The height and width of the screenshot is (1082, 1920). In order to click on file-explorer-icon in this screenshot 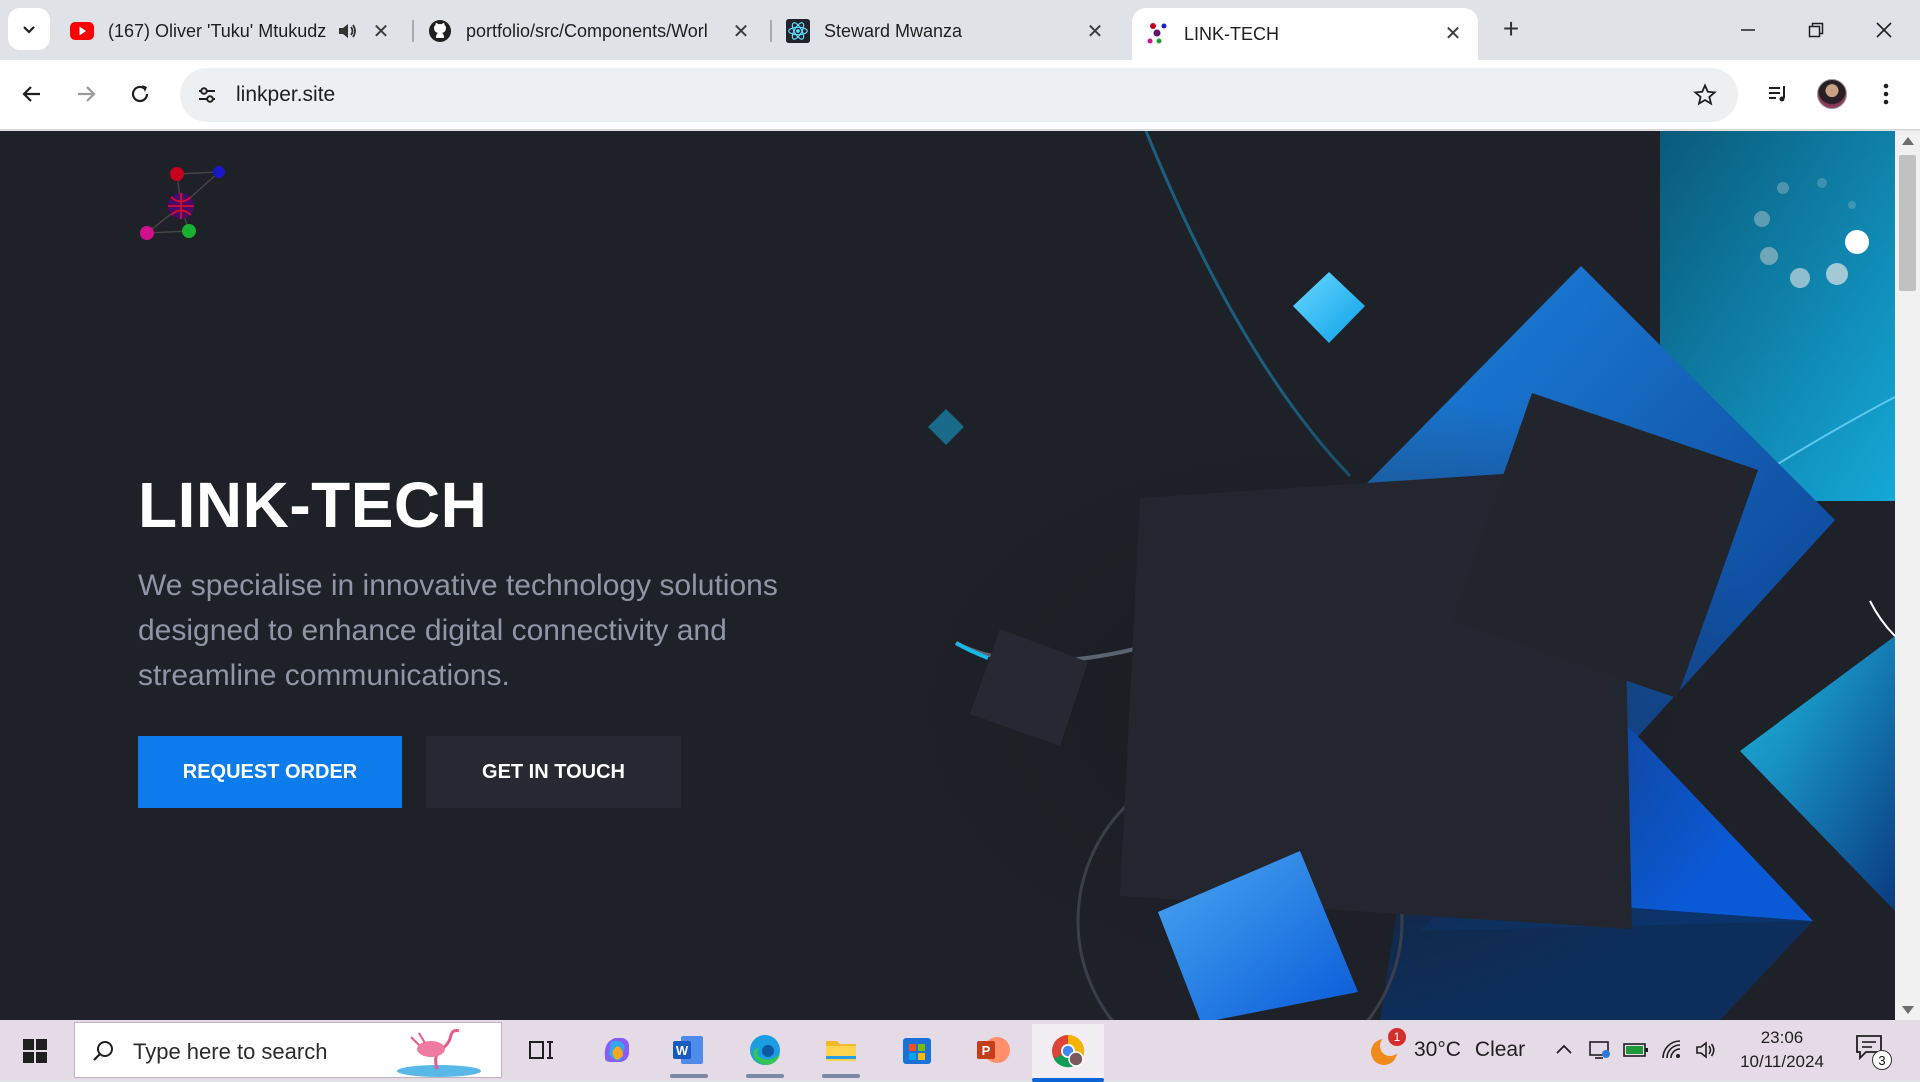, I will do `click(841, 1051)`.